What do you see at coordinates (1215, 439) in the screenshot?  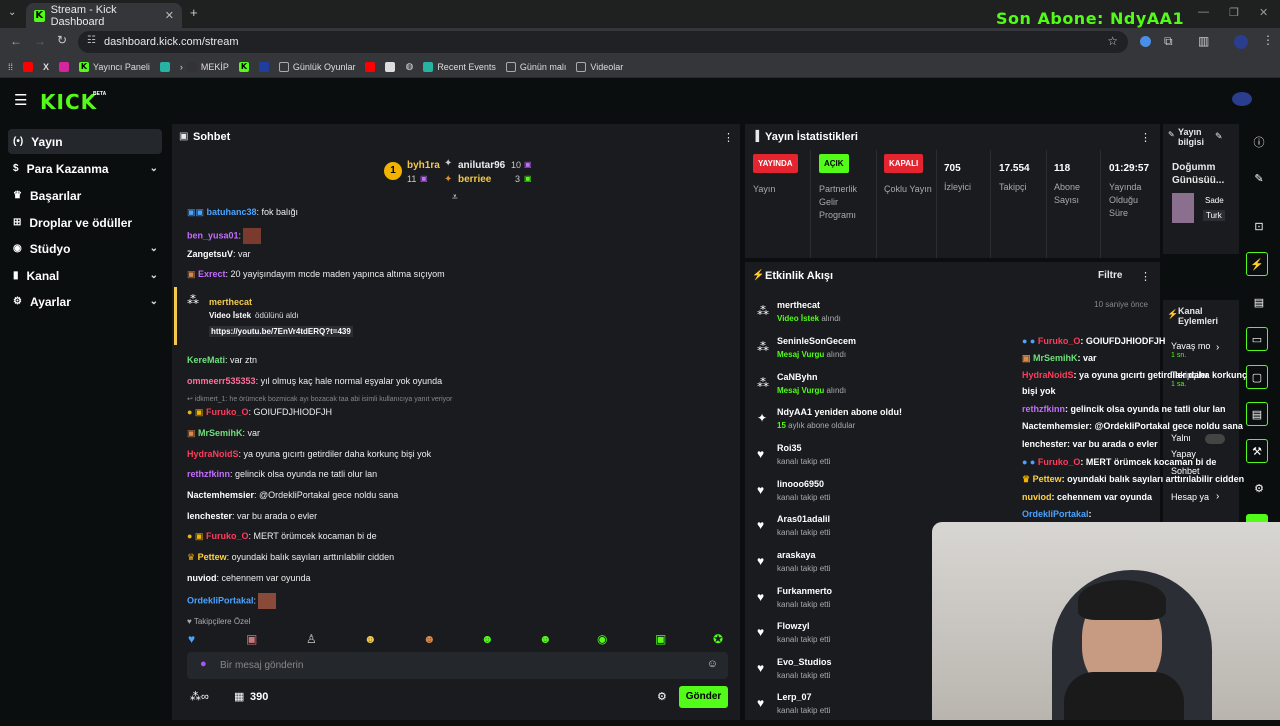 I see `subscribers-only-toggle` at bounding box center [1215, 439].